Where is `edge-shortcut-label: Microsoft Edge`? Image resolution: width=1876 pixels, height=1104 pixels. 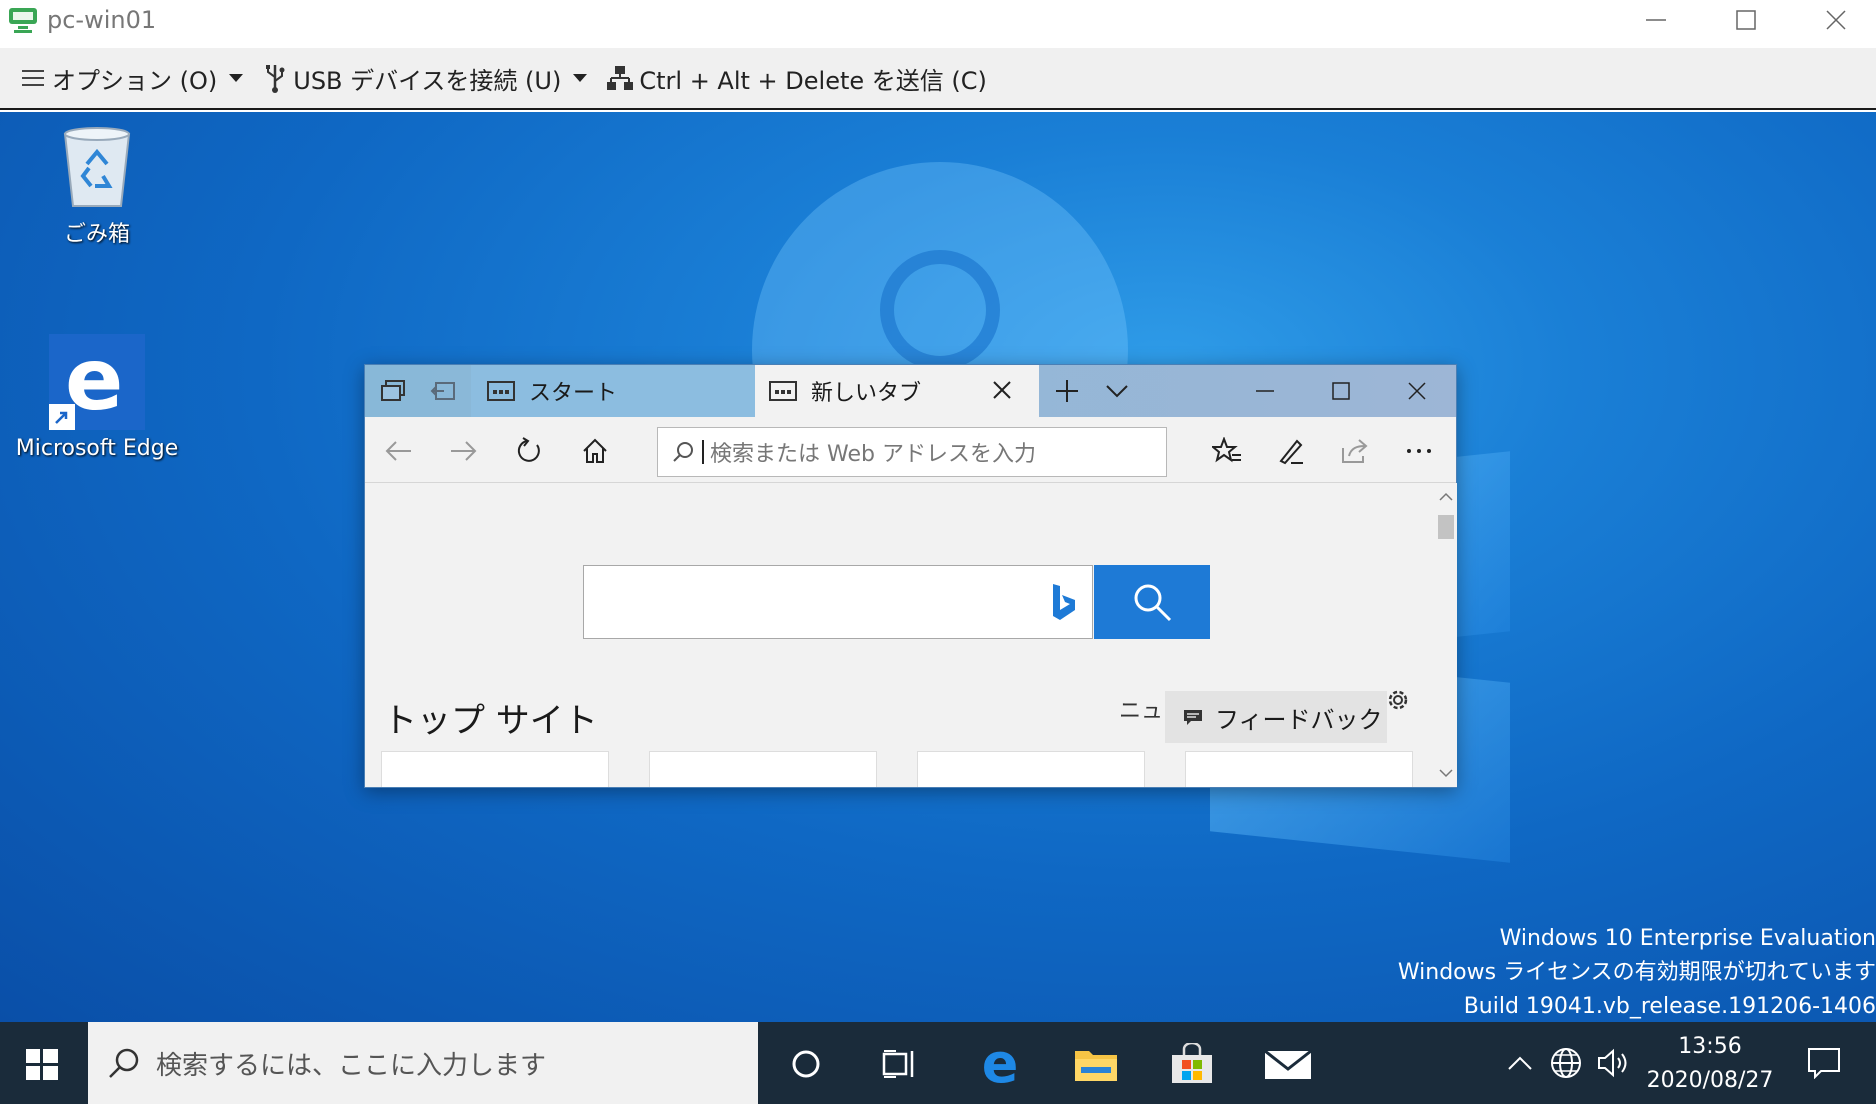 edge-shortcut-label: Microsoft Edge is located at coordinates (97, 448).